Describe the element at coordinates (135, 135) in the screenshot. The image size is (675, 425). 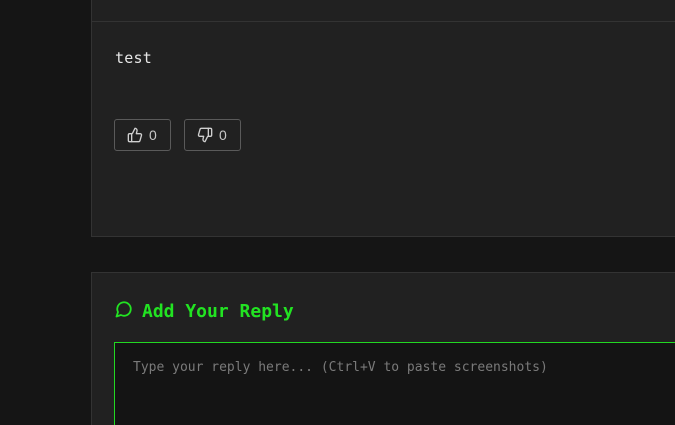
I see `thumbs-up-icon` at that location.